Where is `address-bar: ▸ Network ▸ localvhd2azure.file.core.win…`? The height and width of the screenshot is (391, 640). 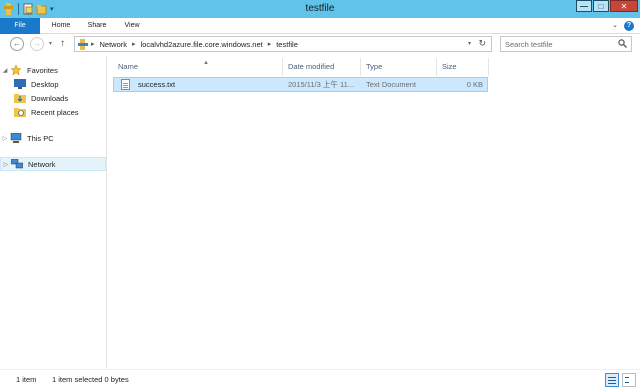
address-bar: ▸ Network ▸ localvhd2azure.file.core.win… is located at coordinates (283, 44).